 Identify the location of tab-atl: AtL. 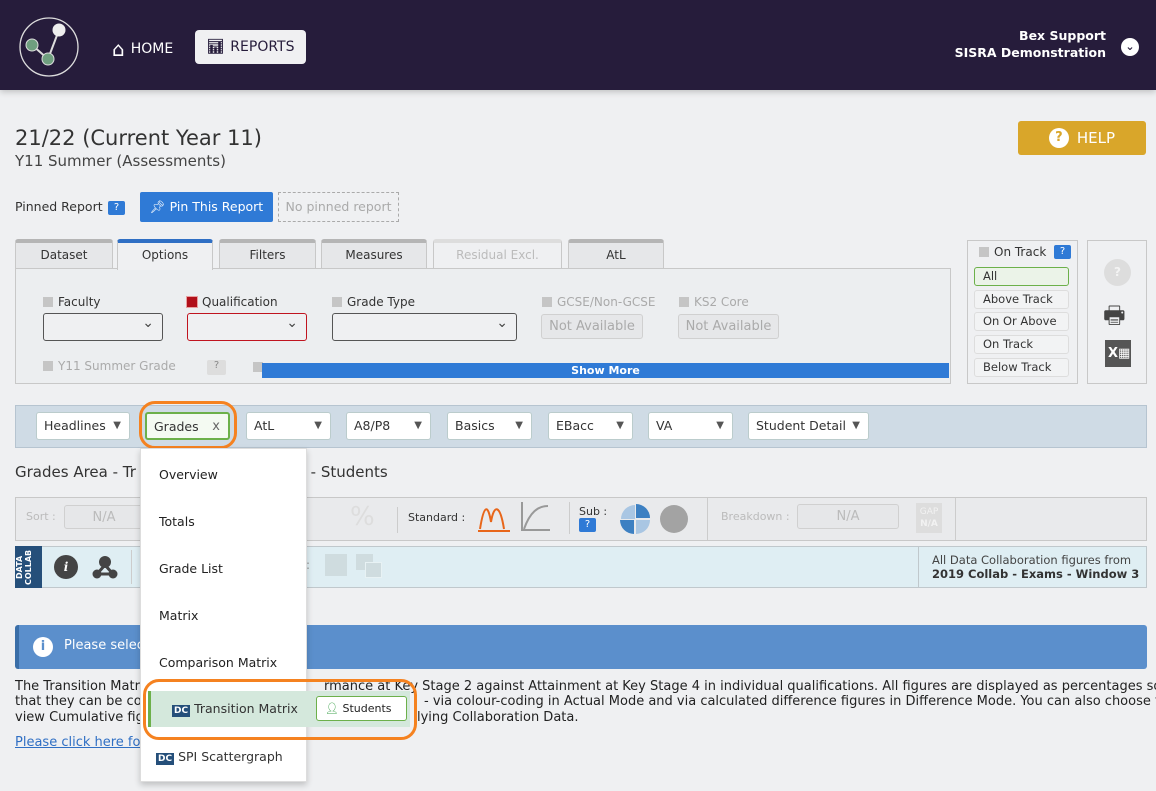
(616, 254).